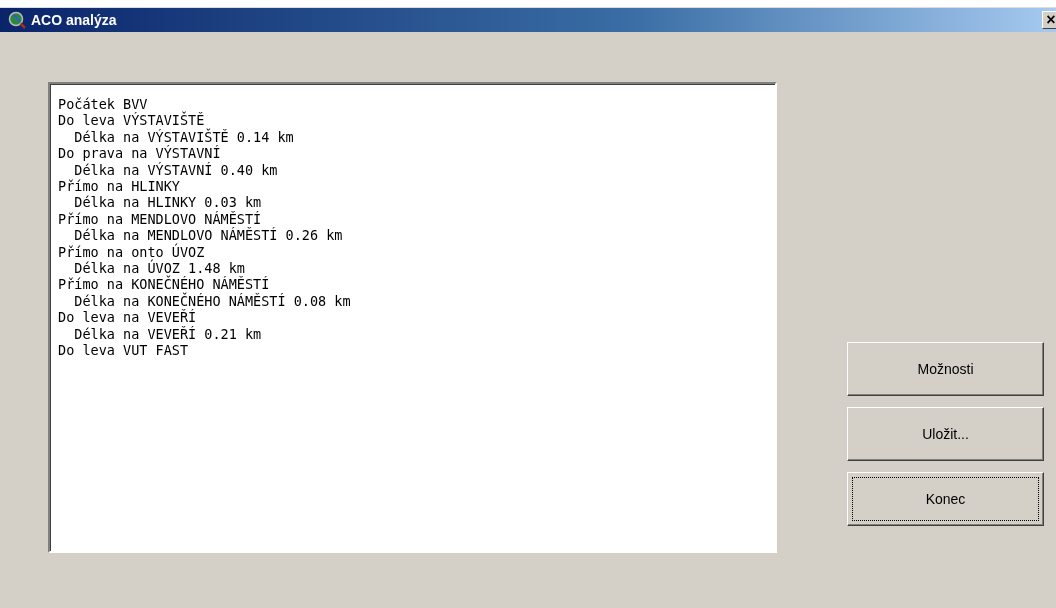 This screenshot has width=1056, height=608. I want to click on close-button: ×, so click(1049, 20).